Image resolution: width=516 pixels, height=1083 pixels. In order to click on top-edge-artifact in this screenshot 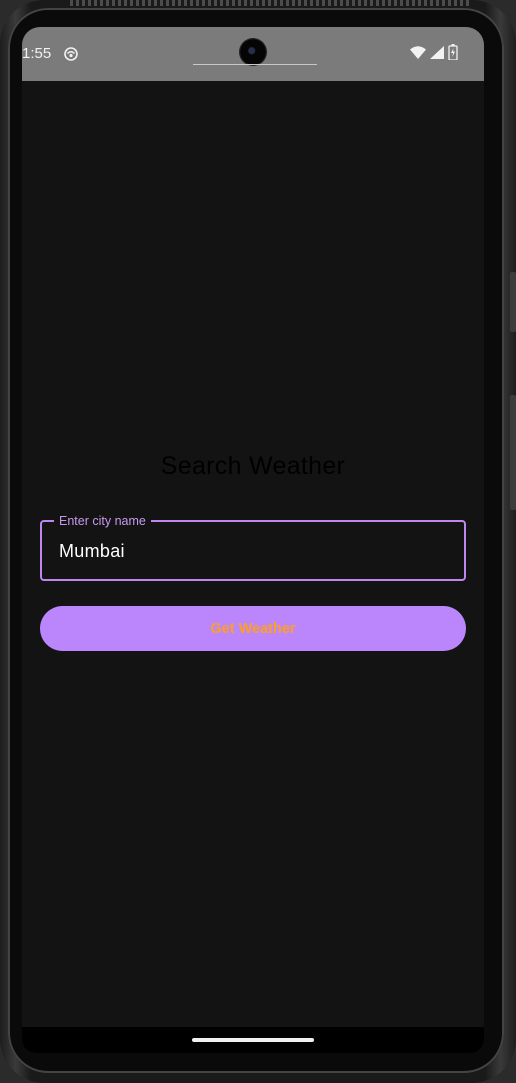, I will do `click(270, 3)`.